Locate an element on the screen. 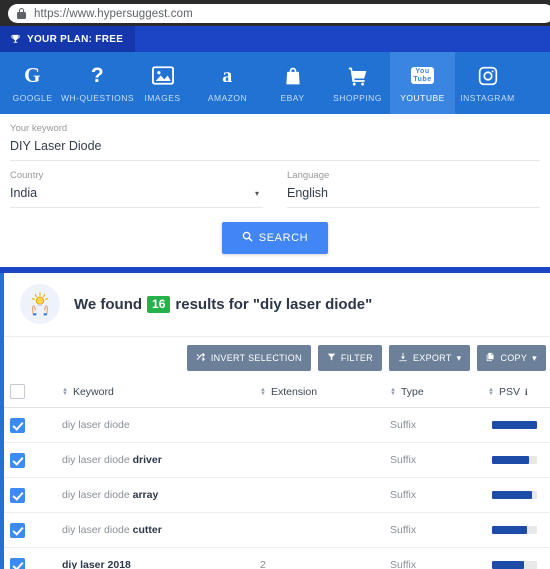 This screenshot has height=569, width=550. keyword-cell: diy laser diode driver is located at coordinates (161, 460).